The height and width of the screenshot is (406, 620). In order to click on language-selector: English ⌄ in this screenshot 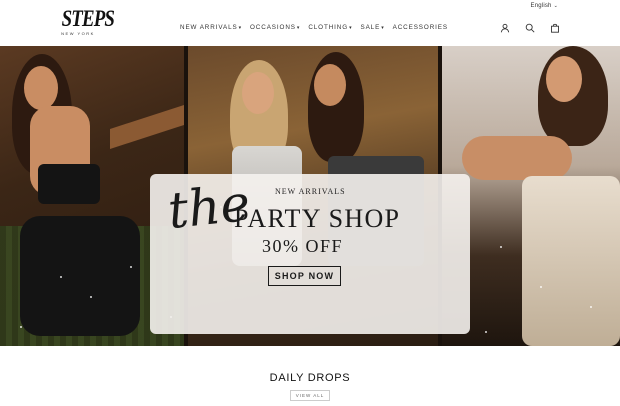, I will do `click(544, 6)`.